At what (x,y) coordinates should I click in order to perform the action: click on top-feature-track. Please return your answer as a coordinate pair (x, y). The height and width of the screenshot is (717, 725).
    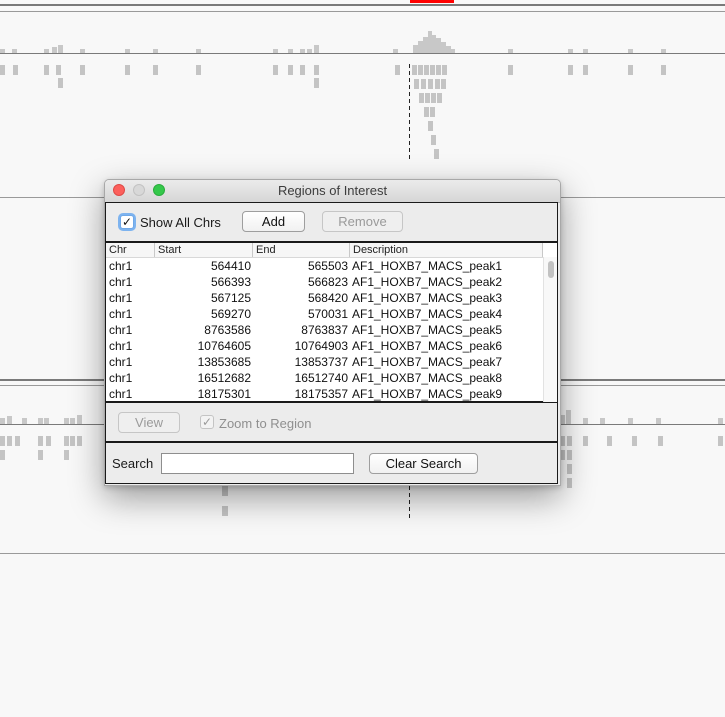
    Looking at the image, I should click on (333, 112).